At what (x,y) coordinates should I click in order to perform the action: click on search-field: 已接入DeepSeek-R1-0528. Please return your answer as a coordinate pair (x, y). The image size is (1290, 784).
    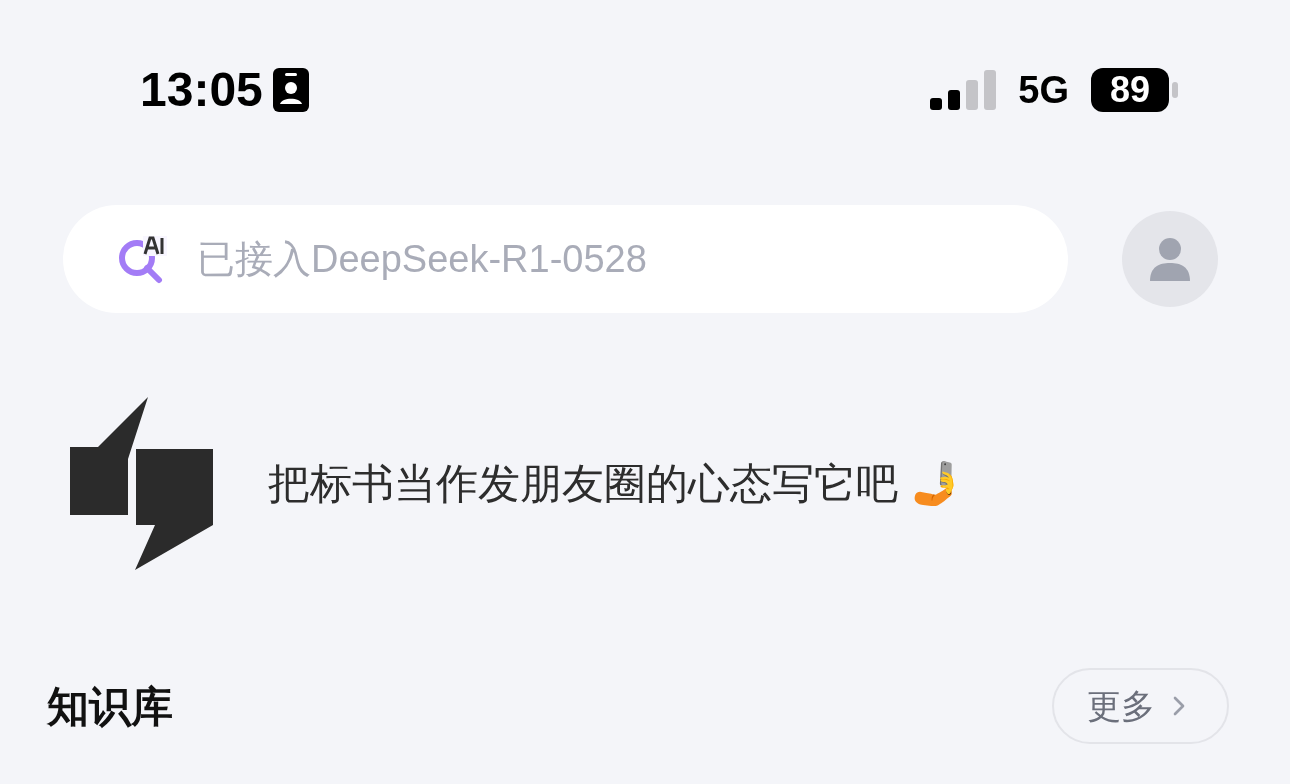
    Looking at the image, I should click on (565, 259).